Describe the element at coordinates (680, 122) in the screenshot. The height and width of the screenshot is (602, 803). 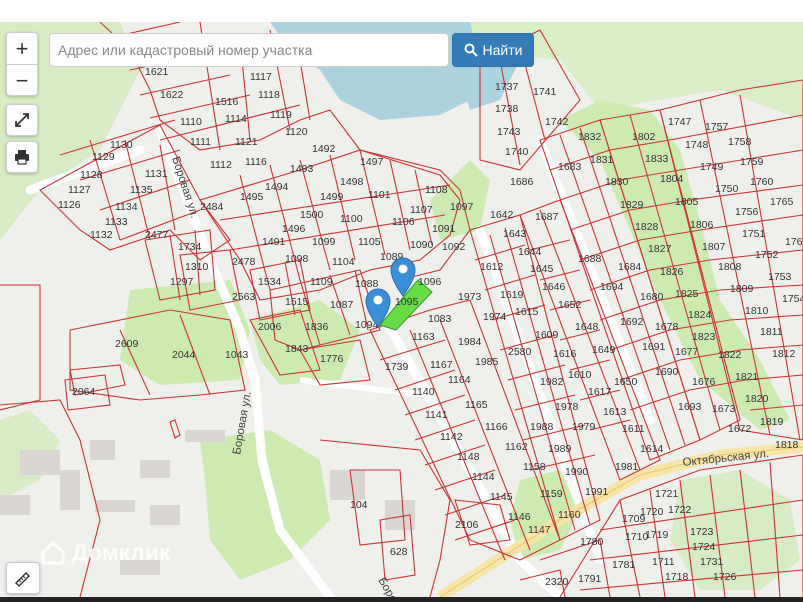
I see `parcel-label: 1747` at that location.